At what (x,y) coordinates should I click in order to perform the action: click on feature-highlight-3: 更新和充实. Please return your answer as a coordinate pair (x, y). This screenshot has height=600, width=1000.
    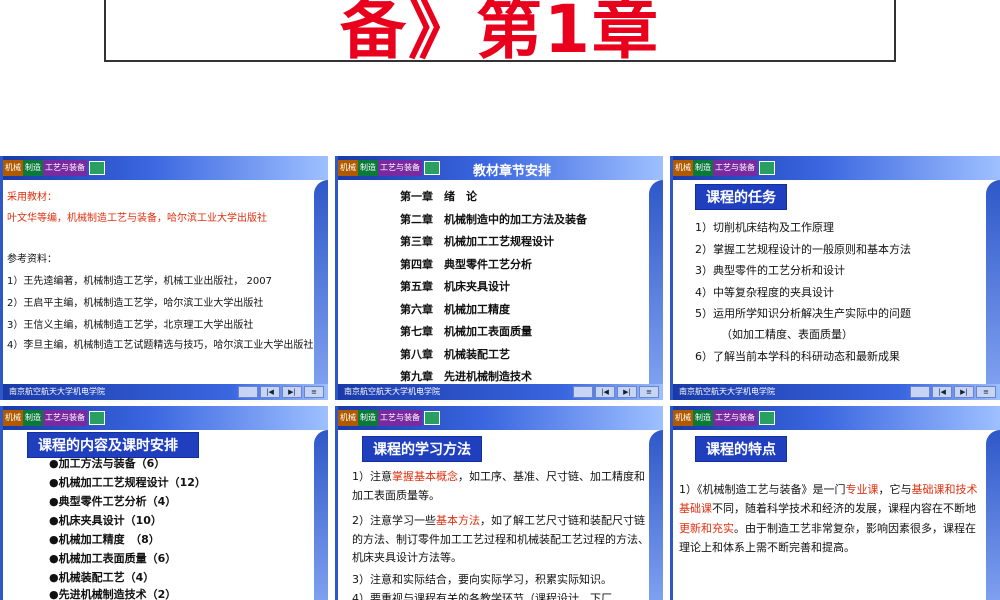
    Looking at the image, I should click on (706, 528).